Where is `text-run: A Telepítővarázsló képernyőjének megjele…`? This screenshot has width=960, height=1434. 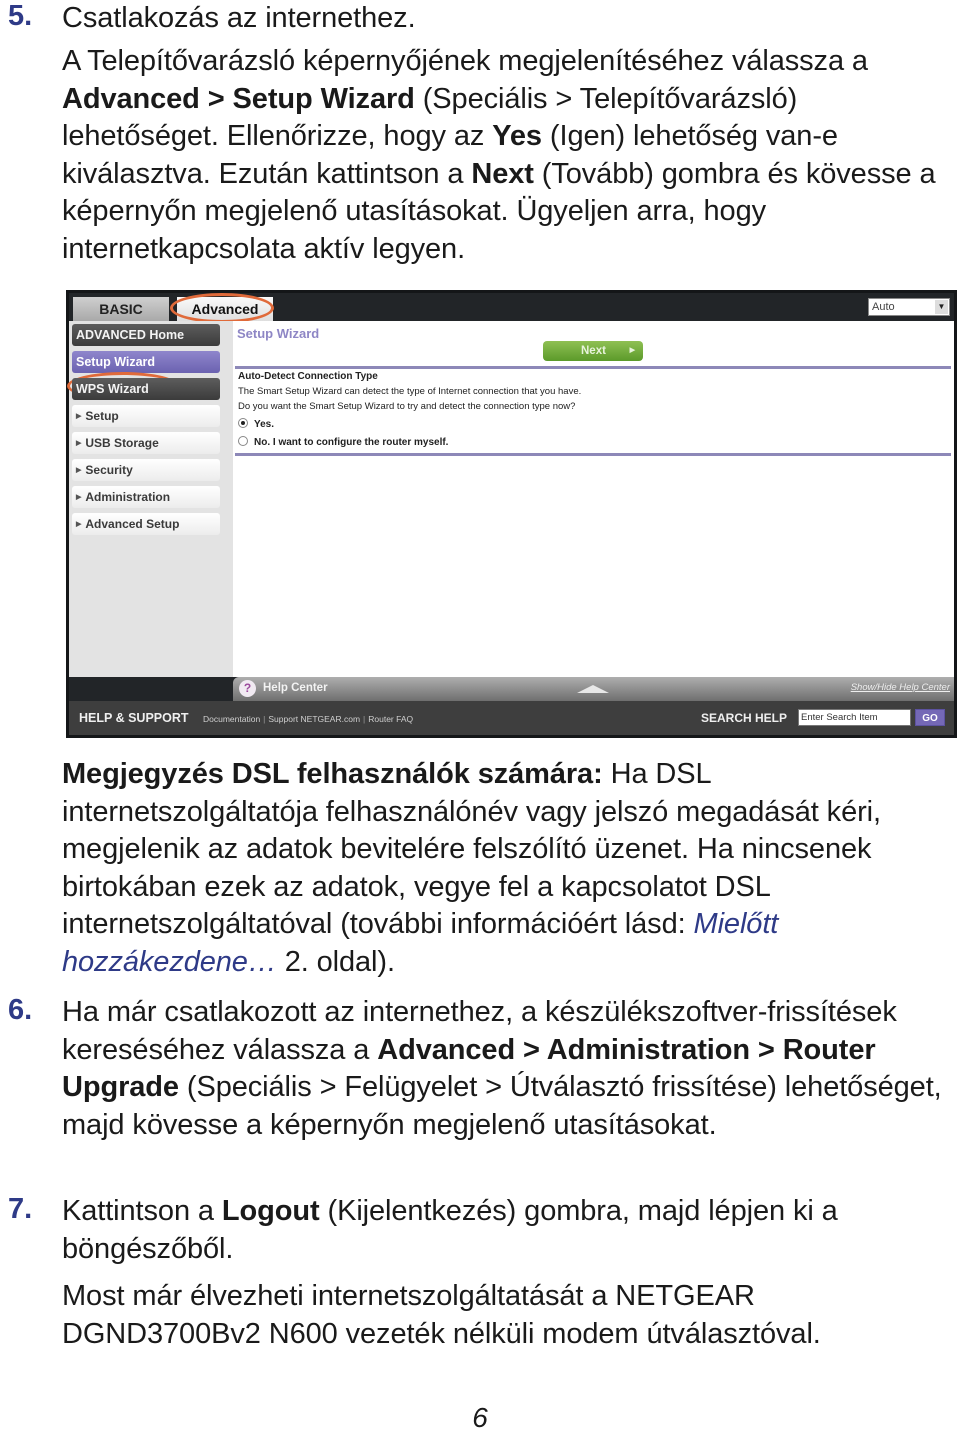 text-run: A Telepítővarázsló képernyőjének megjele… is located at coordinates (465, 61).